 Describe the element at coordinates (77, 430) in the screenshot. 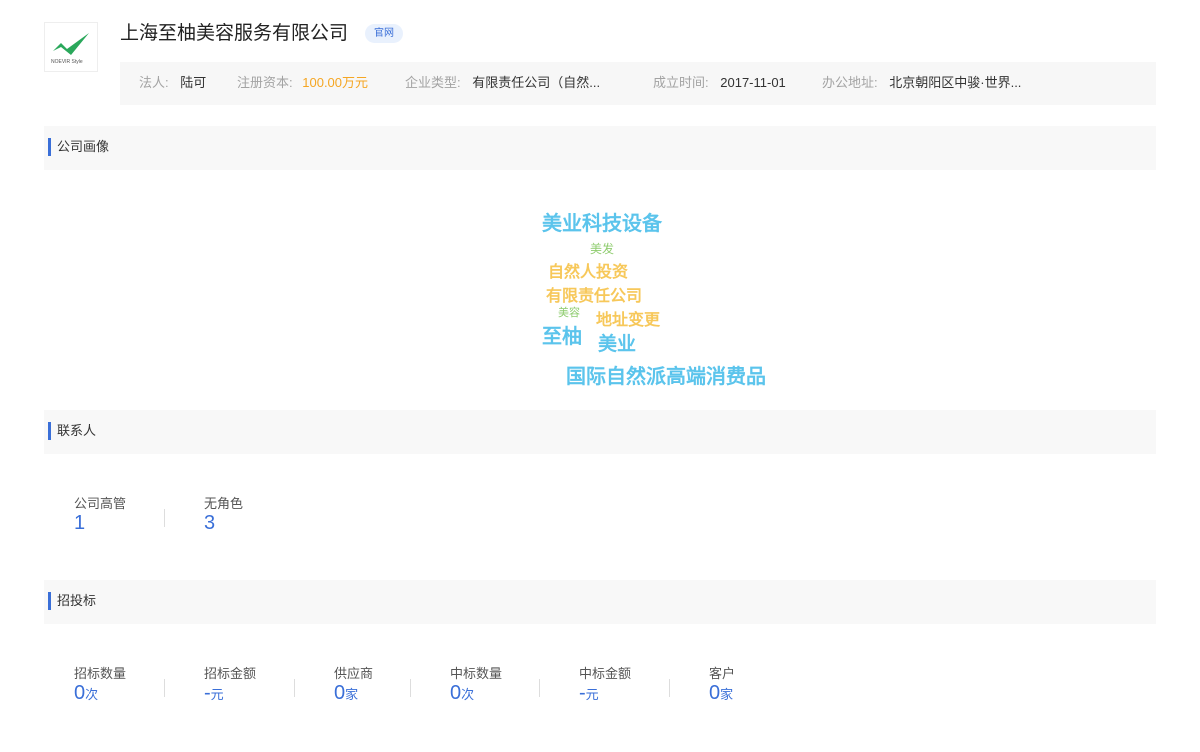

I see `section-title: 联系人` at that location.